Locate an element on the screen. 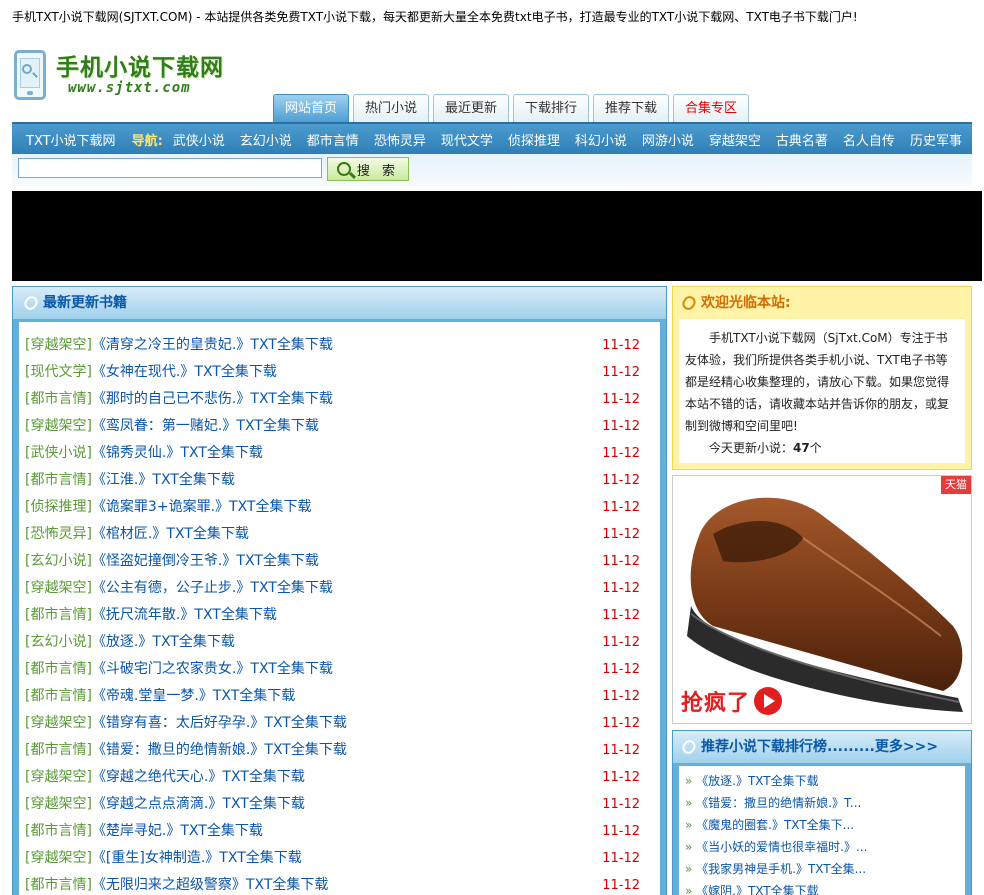 This screenshot has width=984, height=895. book-title: 《穿越之点点滴滴.》TXT全集下载 is located at coordinates (198, 804).